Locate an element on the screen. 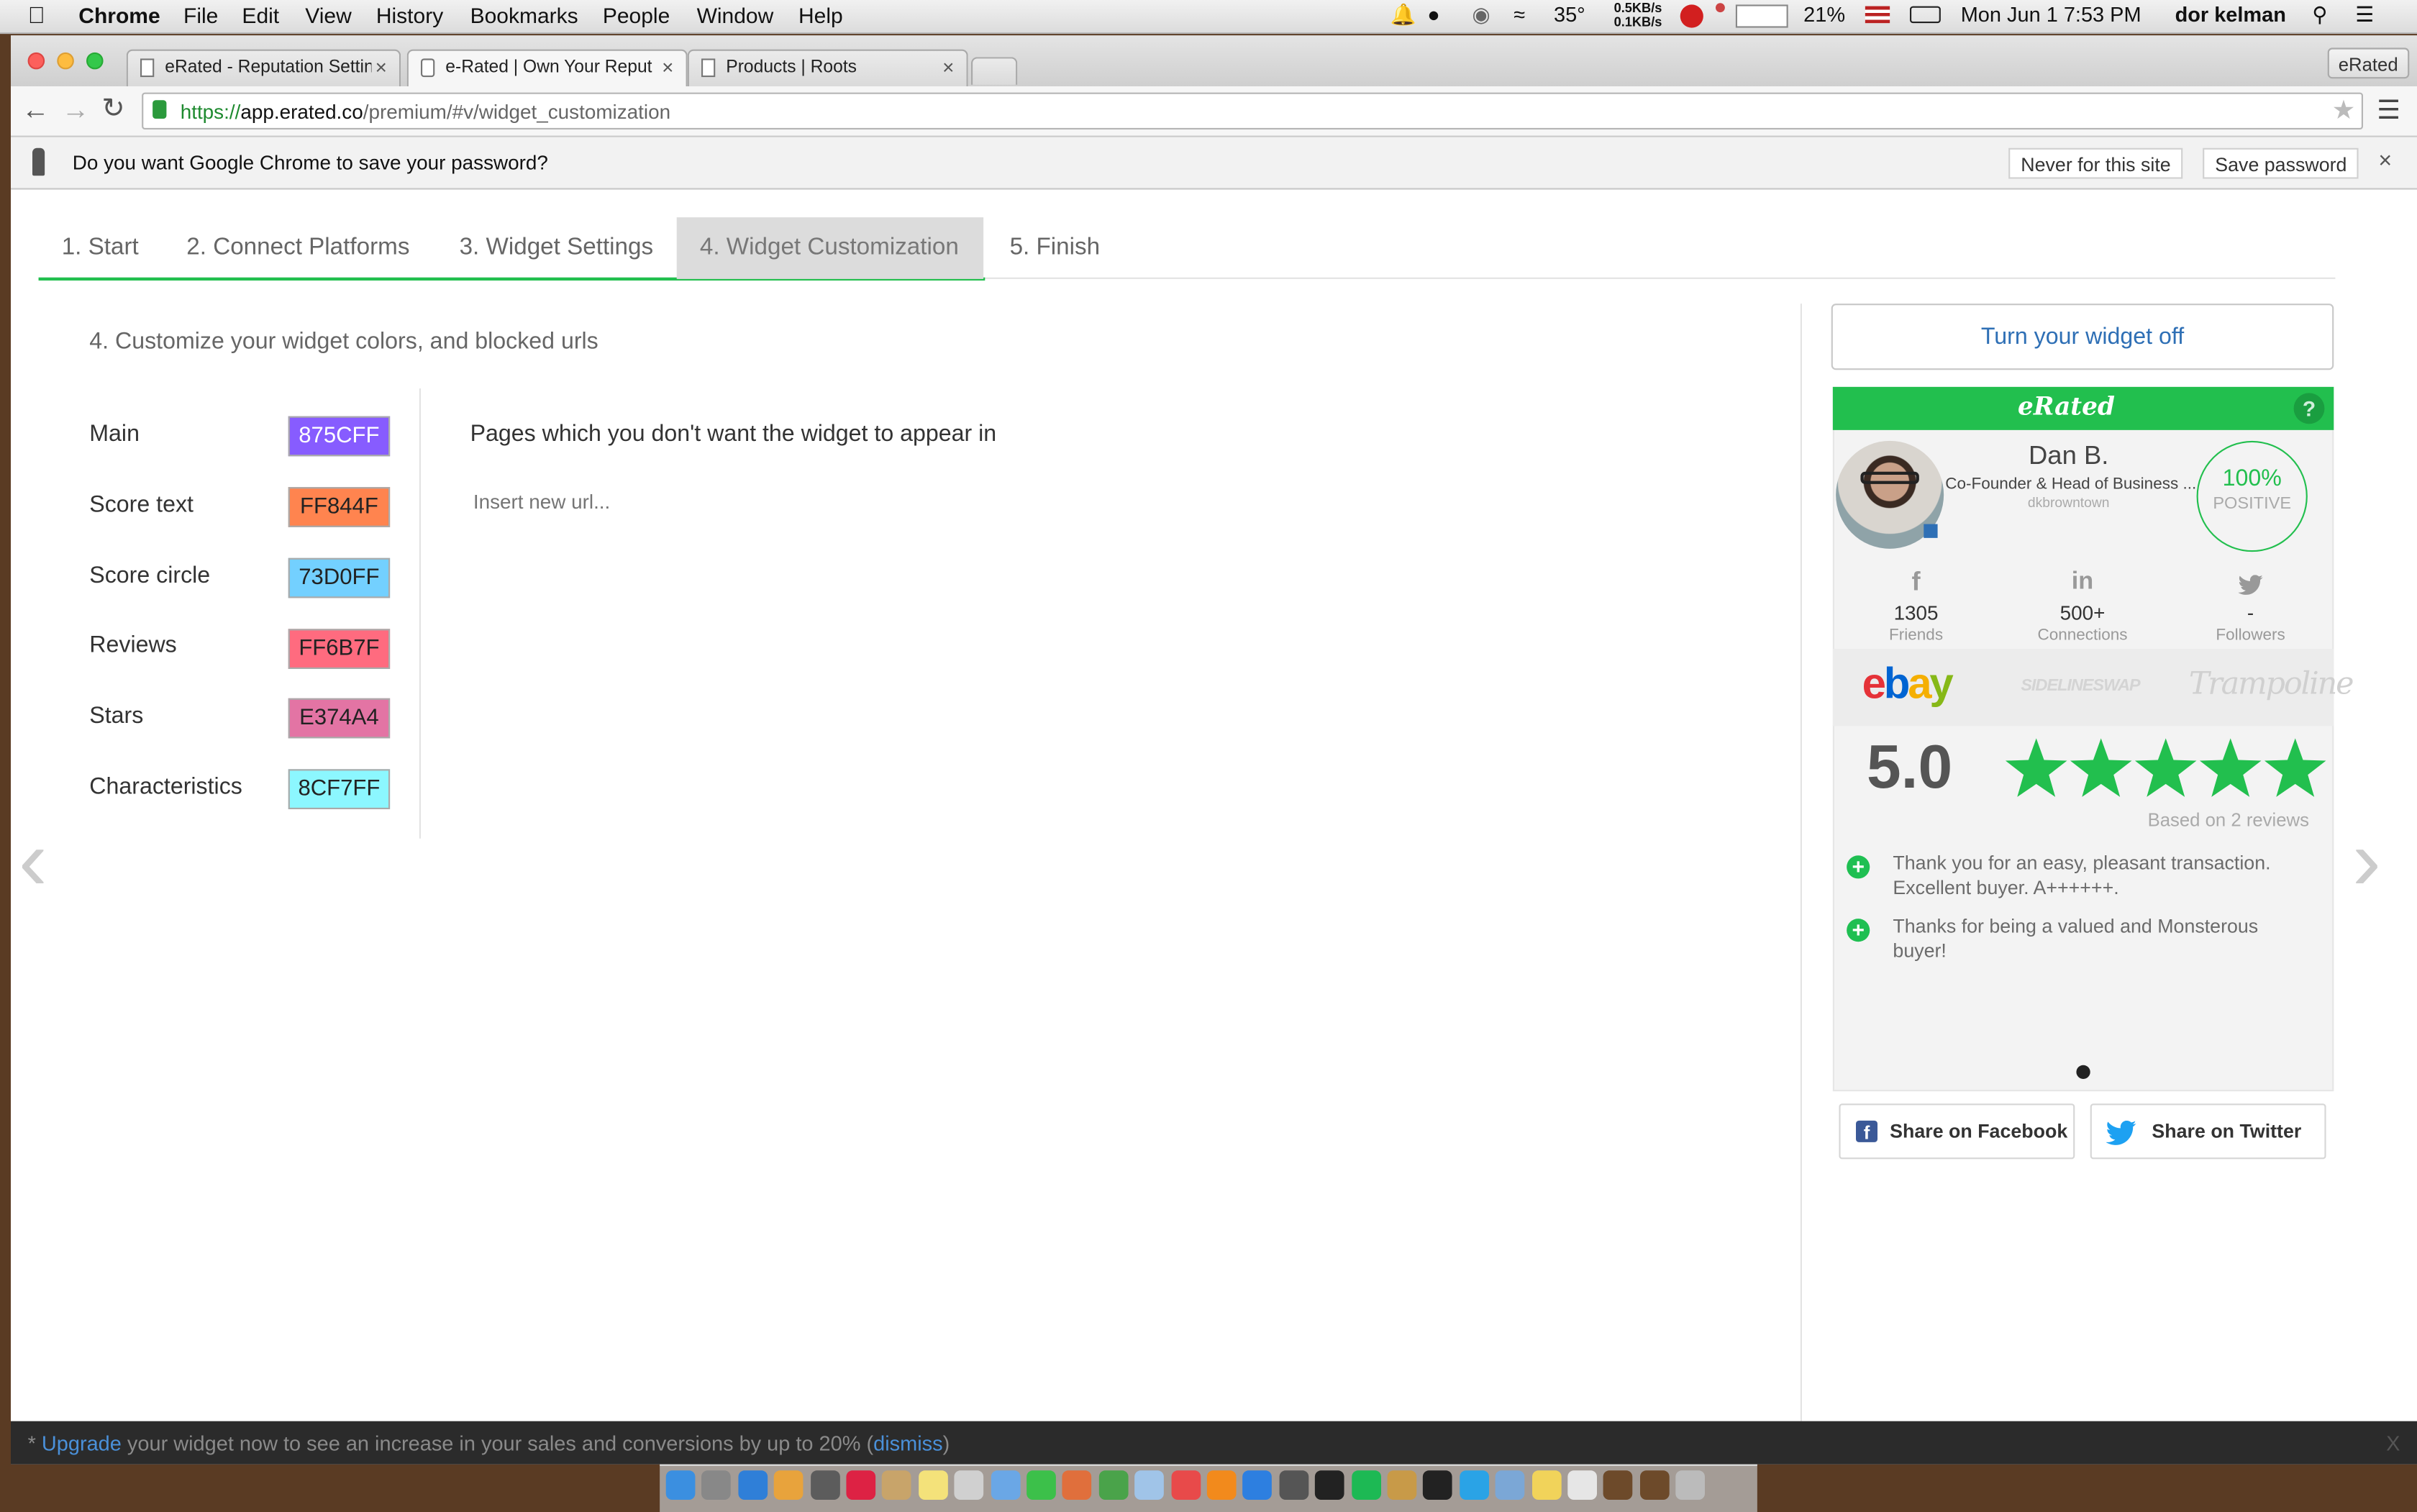 This screenshot has height=1512, width=2417. menu-help: Help is located at coordinates (821, 15).